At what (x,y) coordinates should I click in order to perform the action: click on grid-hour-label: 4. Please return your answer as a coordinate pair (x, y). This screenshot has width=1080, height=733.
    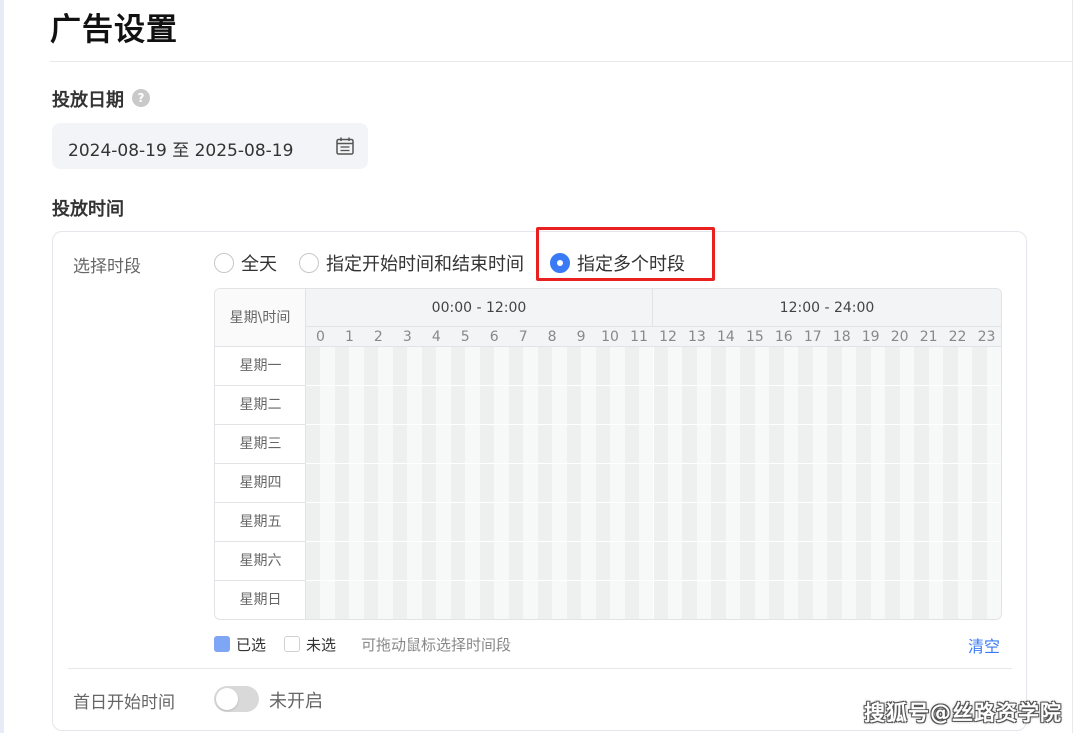
    Looking at the image, I should click on (436, 337).